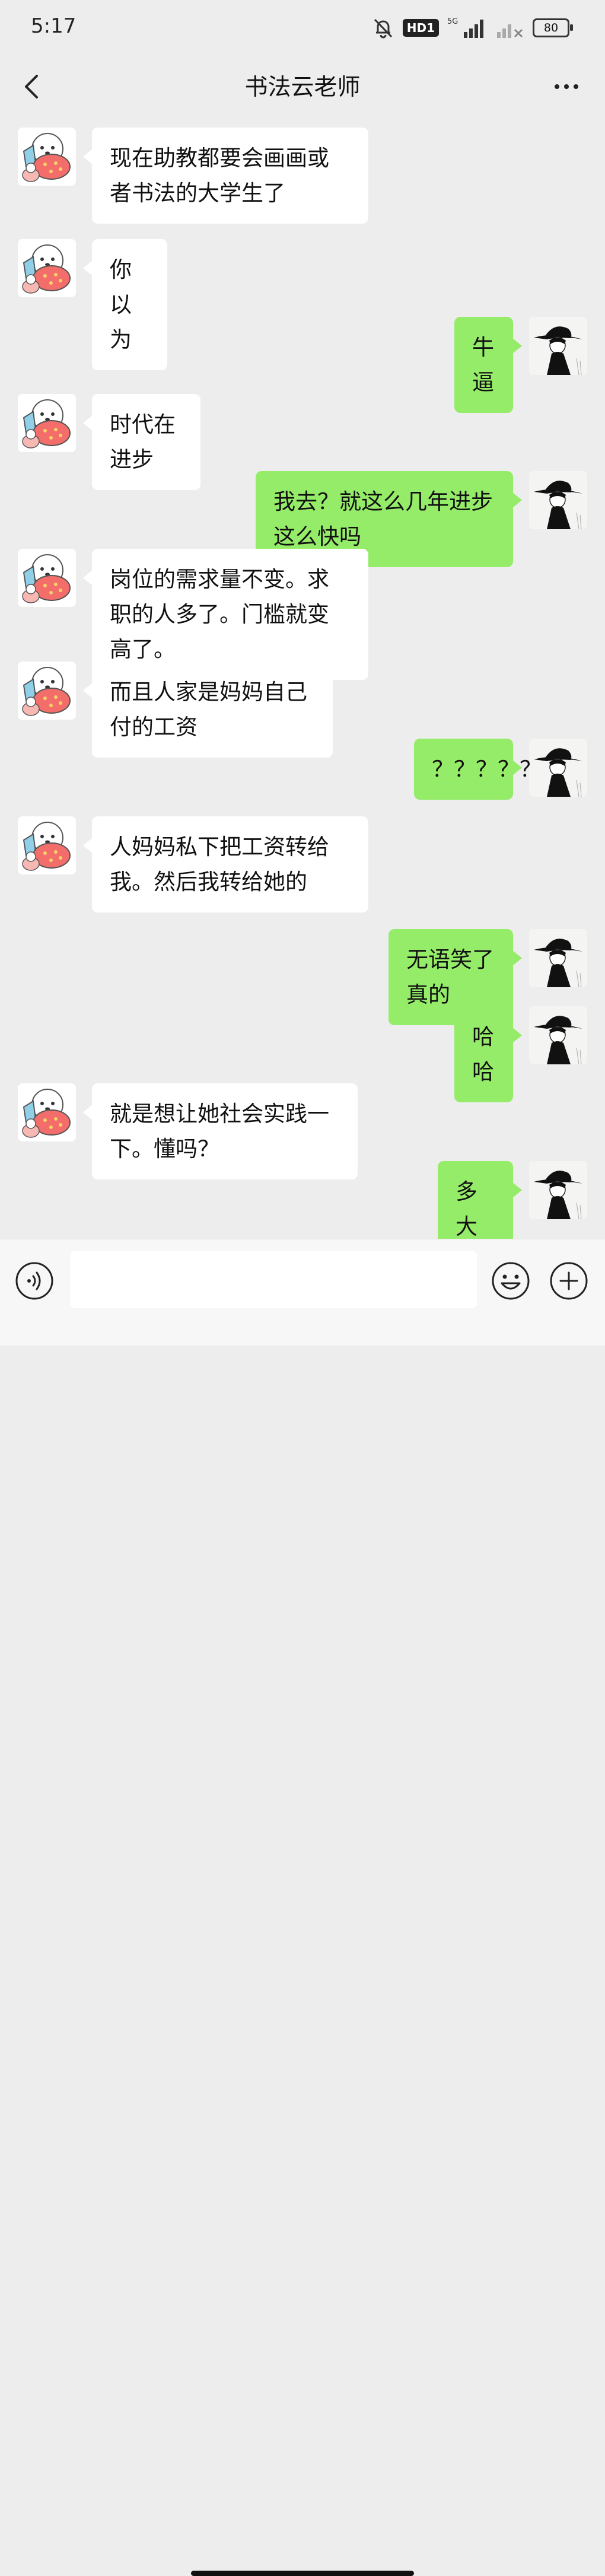  I want to click on more-functions-button, so click(569, 1281).